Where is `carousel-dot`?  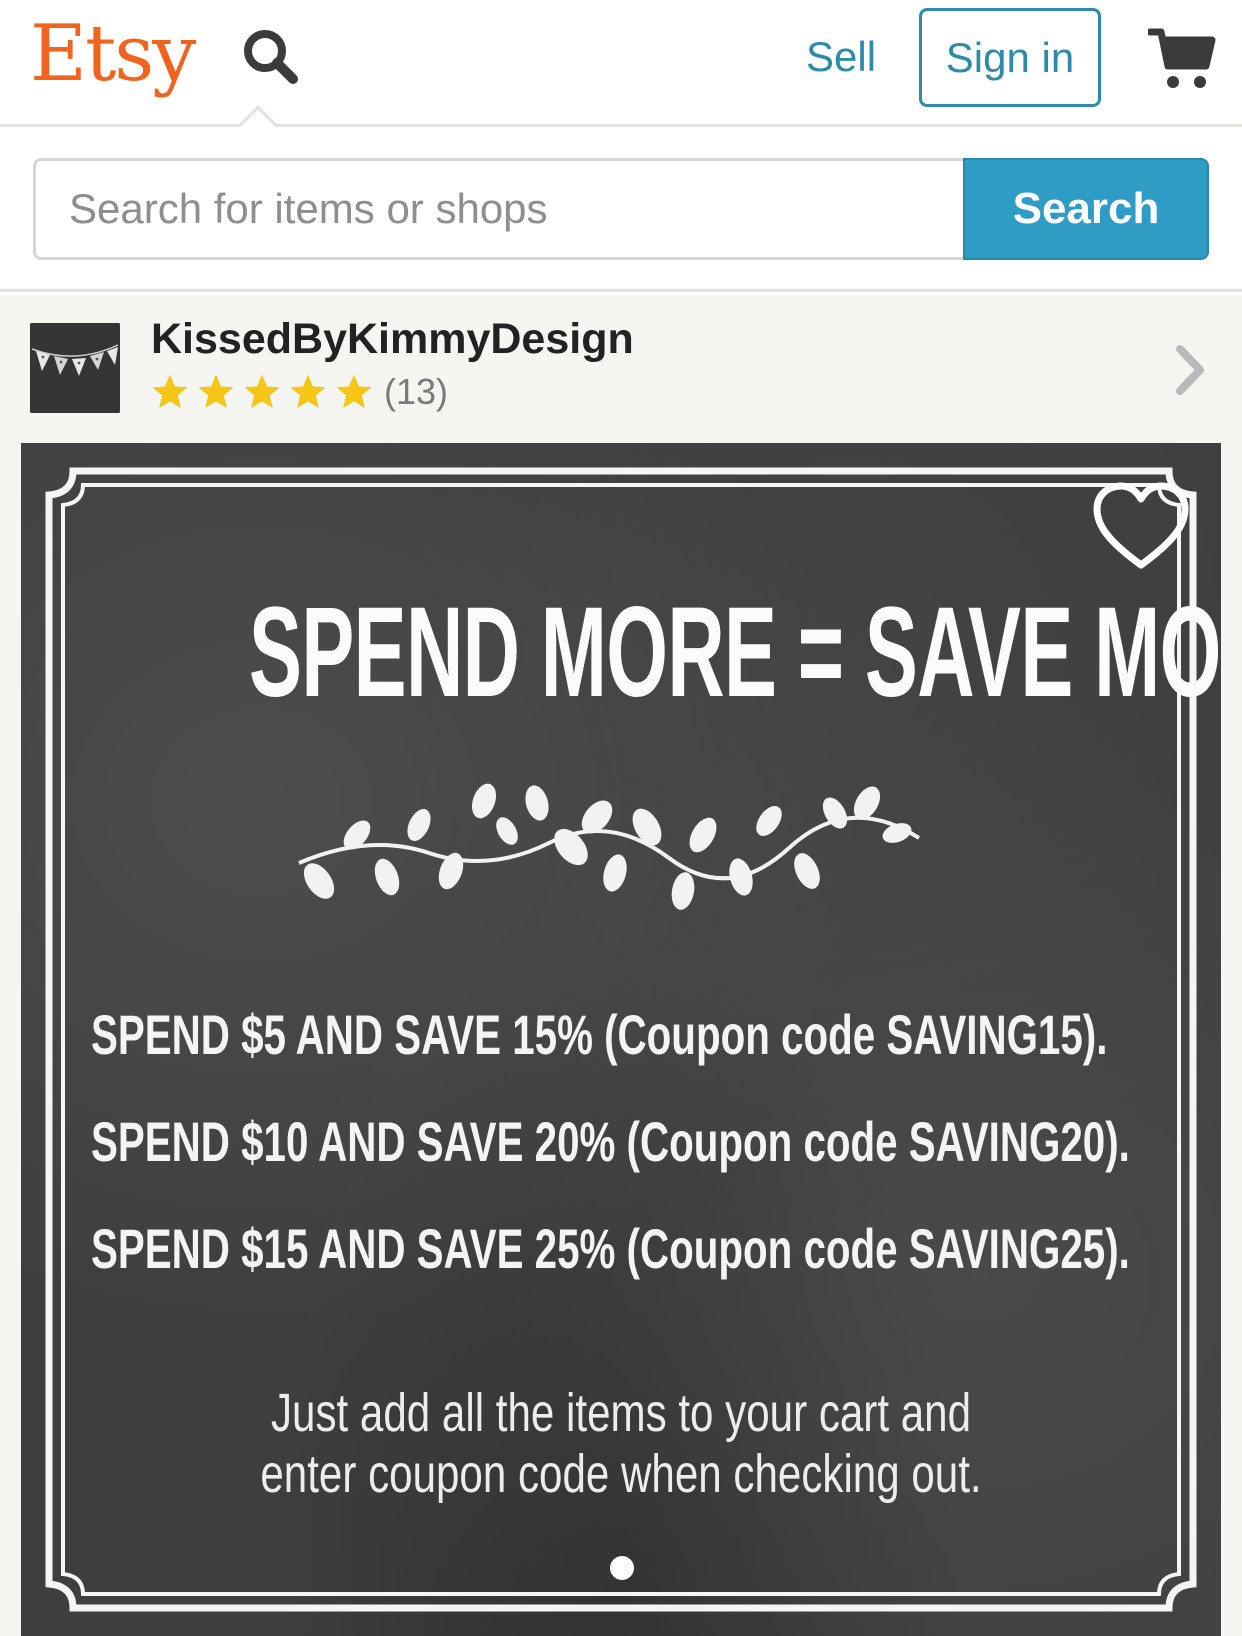
carousel-dot is located at coordinates (622, 1568).